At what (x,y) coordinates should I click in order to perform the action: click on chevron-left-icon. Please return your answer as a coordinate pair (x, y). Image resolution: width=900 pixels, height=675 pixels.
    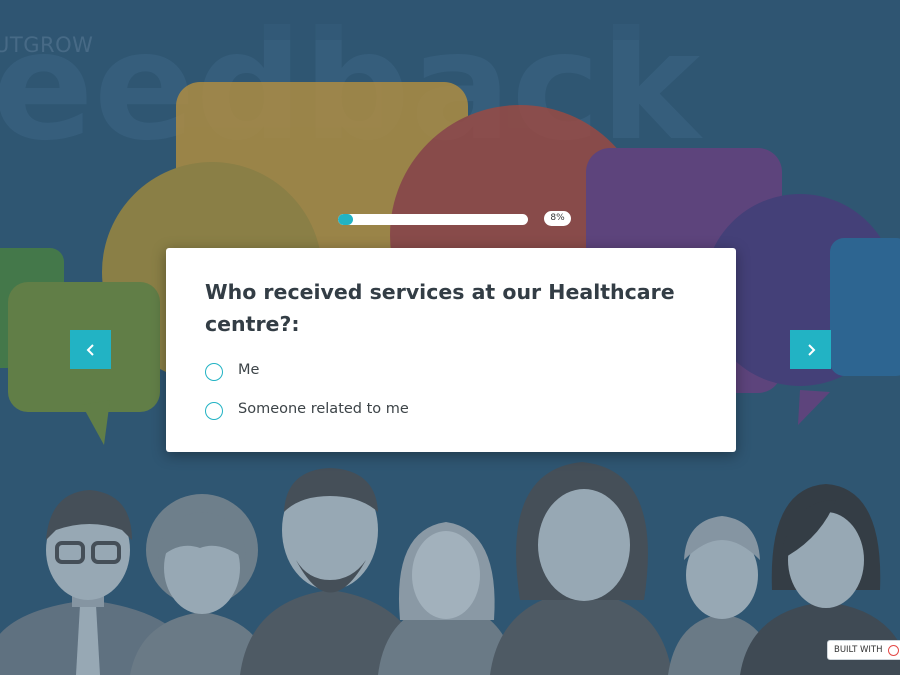
    Looking at the image, I should click on (90, 349).